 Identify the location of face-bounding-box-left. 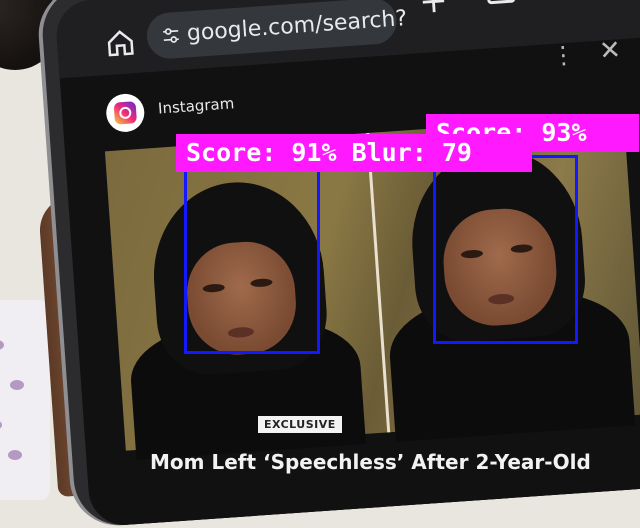
(252, 261).